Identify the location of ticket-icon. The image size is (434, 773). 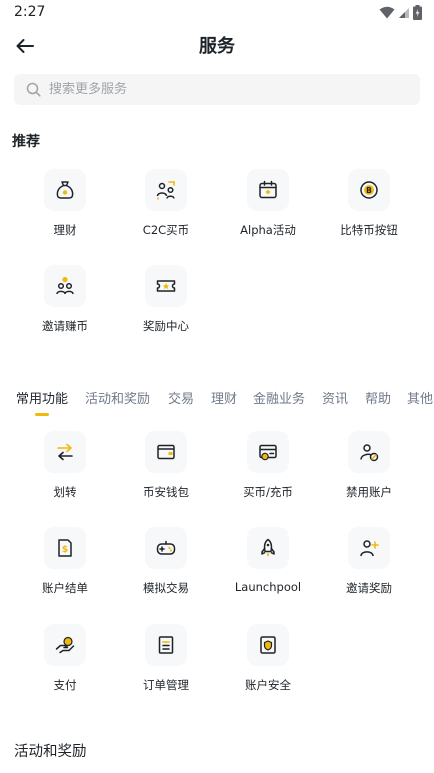
(166, 286).